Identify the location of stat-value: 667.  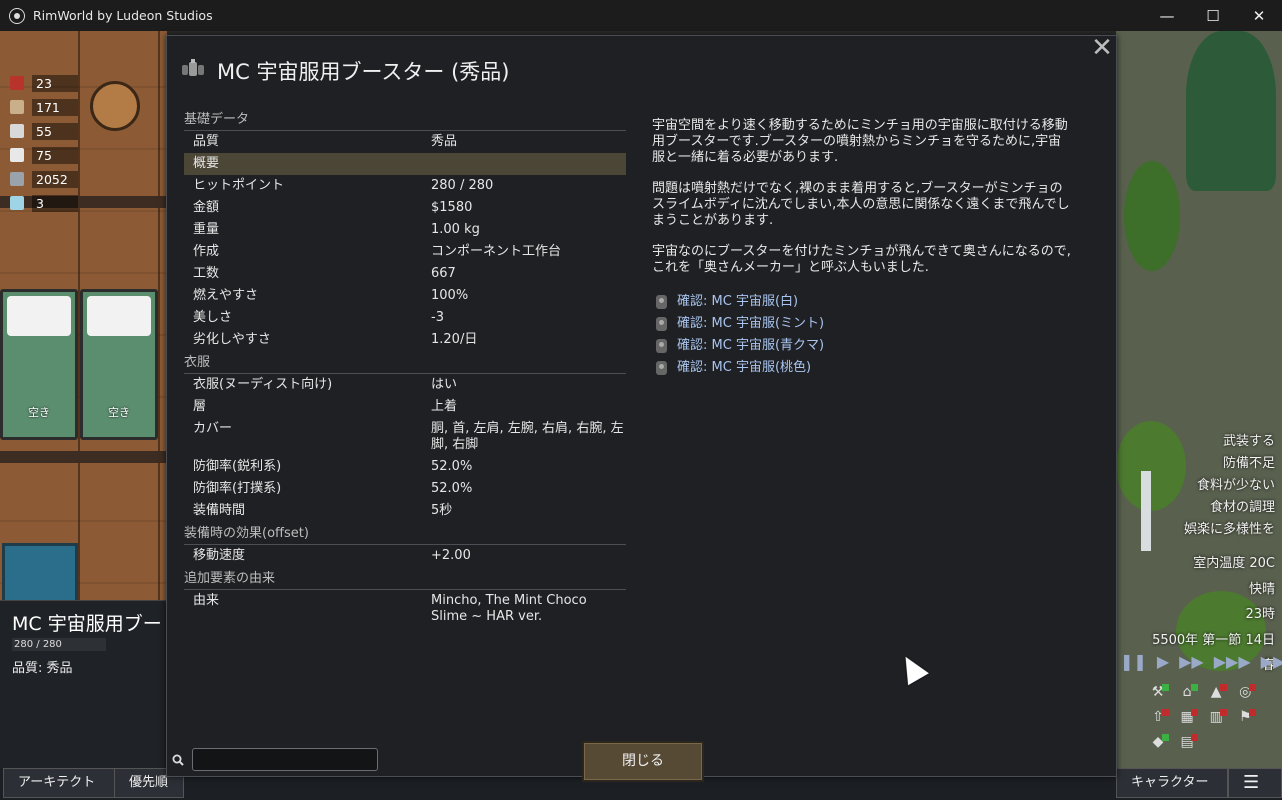
(443, 273).